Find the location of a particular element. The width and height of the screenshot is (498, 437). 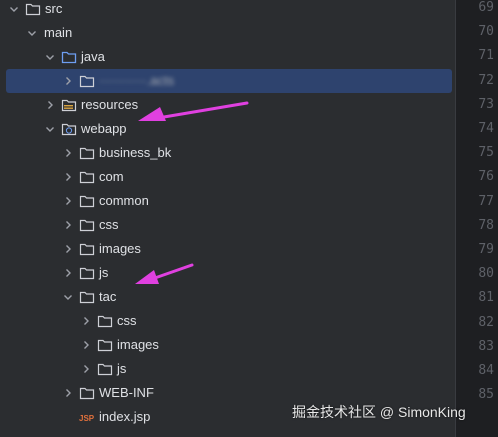

tree-item-src: src is located at coordinates (227, 10).